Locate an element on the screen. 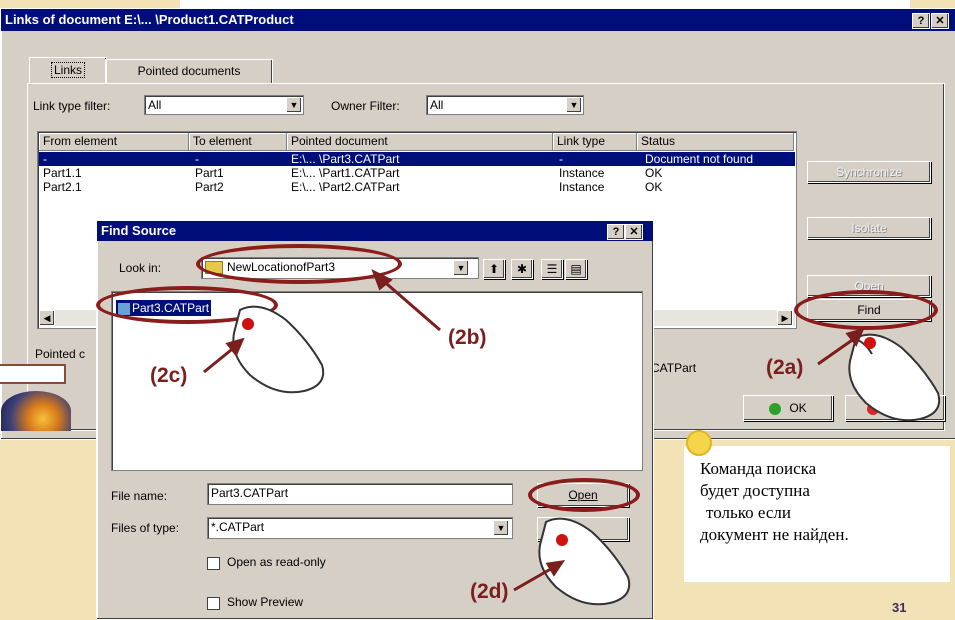 The image size is (955, 620). row-status: Document not found is located at coordinates (699, 159).